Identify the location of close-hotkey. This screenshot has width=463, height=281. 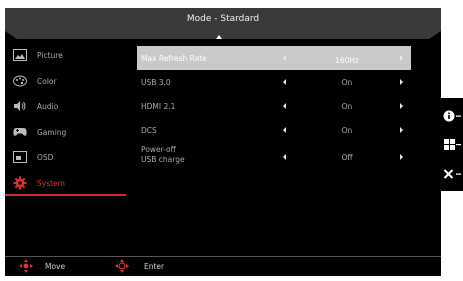
(452, 174).